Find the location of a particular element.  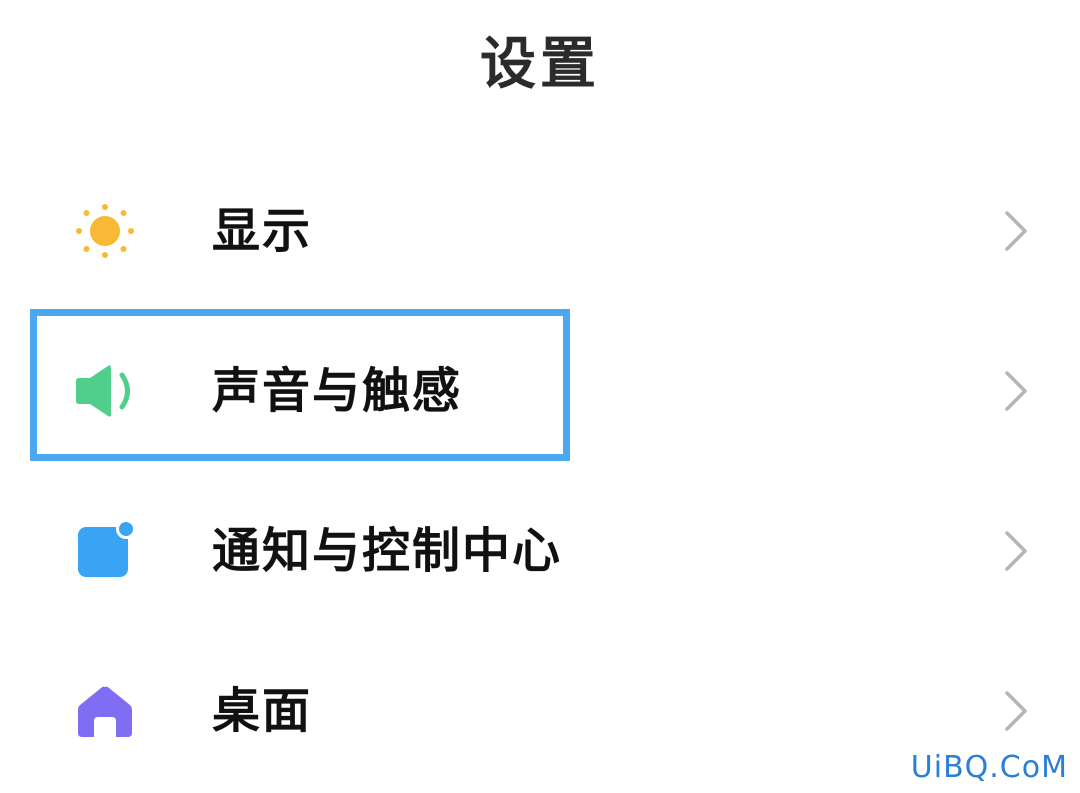

page-title: 设置 is located at coordinates (540, 64).